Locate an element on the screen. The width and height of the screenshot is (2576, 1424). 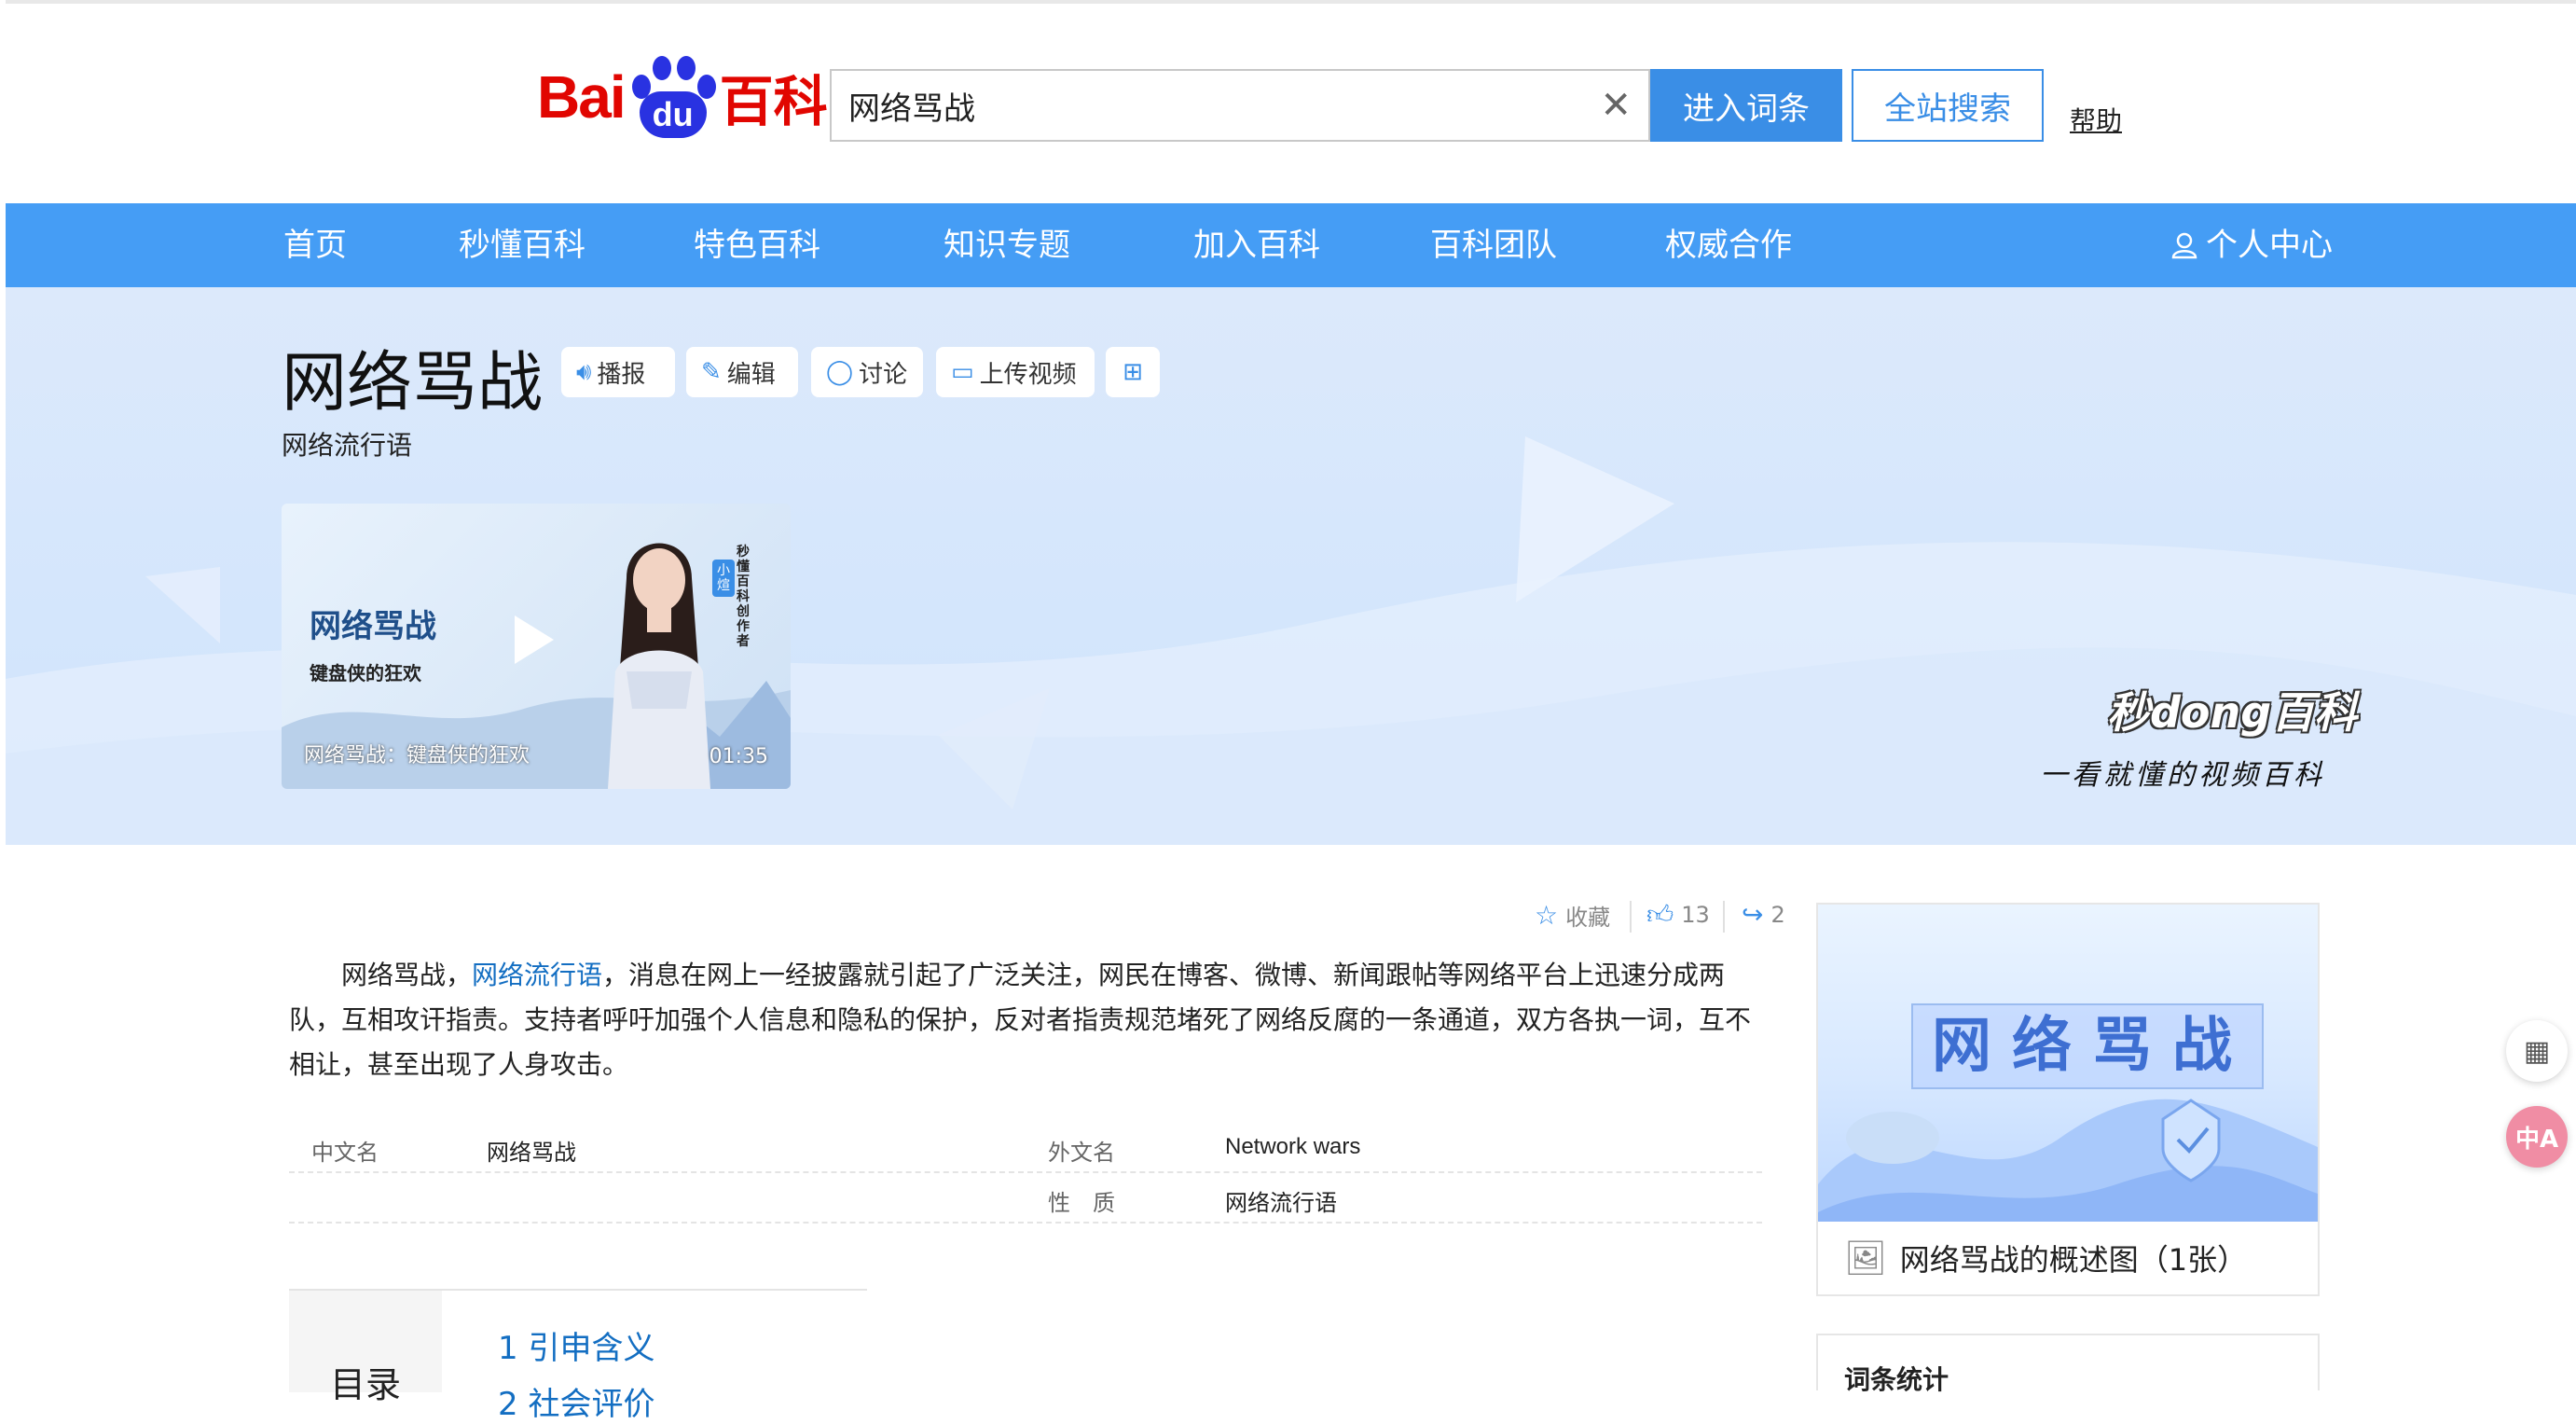
summary-image-card: 网络骂战 🖼︎ 网络骂战的概述图（1张） is located at coordinates (2068, 1100).